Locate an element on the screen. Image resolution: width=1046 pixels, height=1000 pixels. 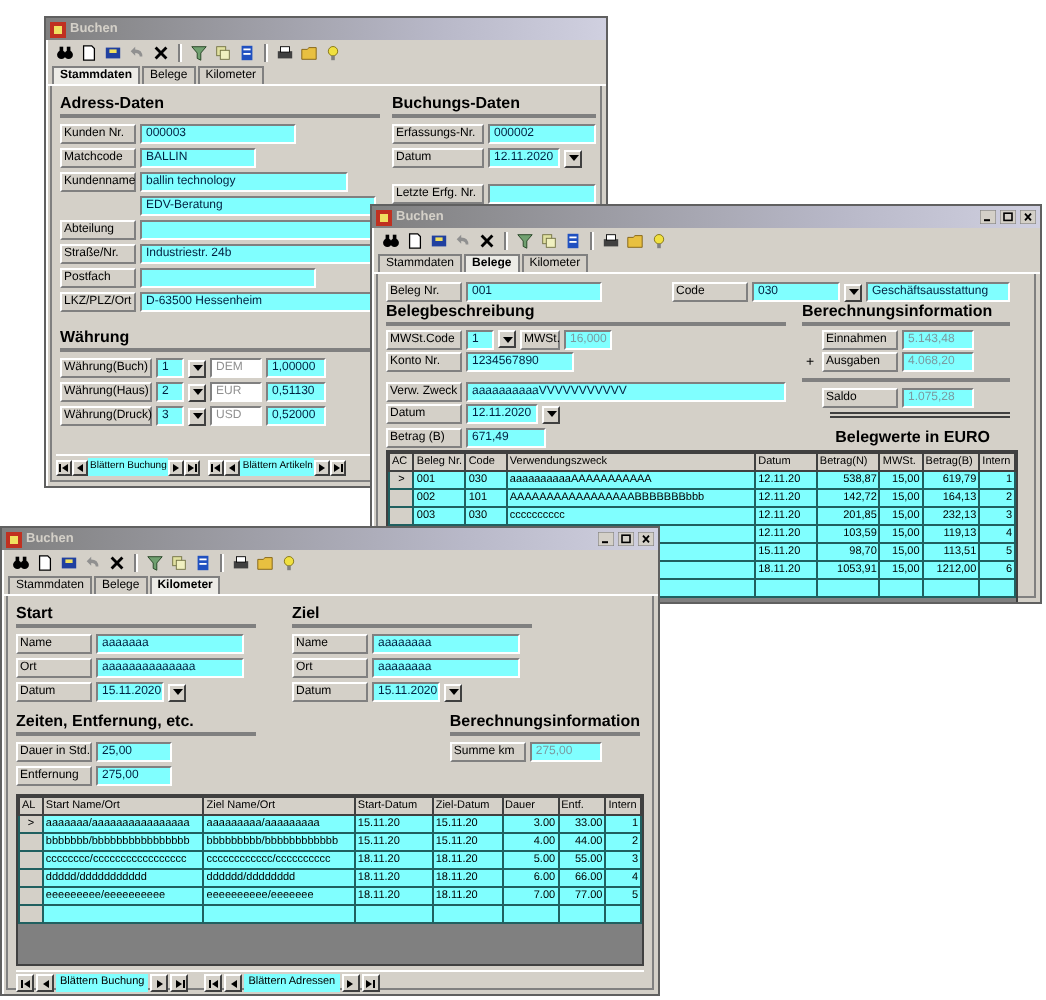
section-heading: Zeiten, Entfernung, etc. is located at coordinates (136, 724).